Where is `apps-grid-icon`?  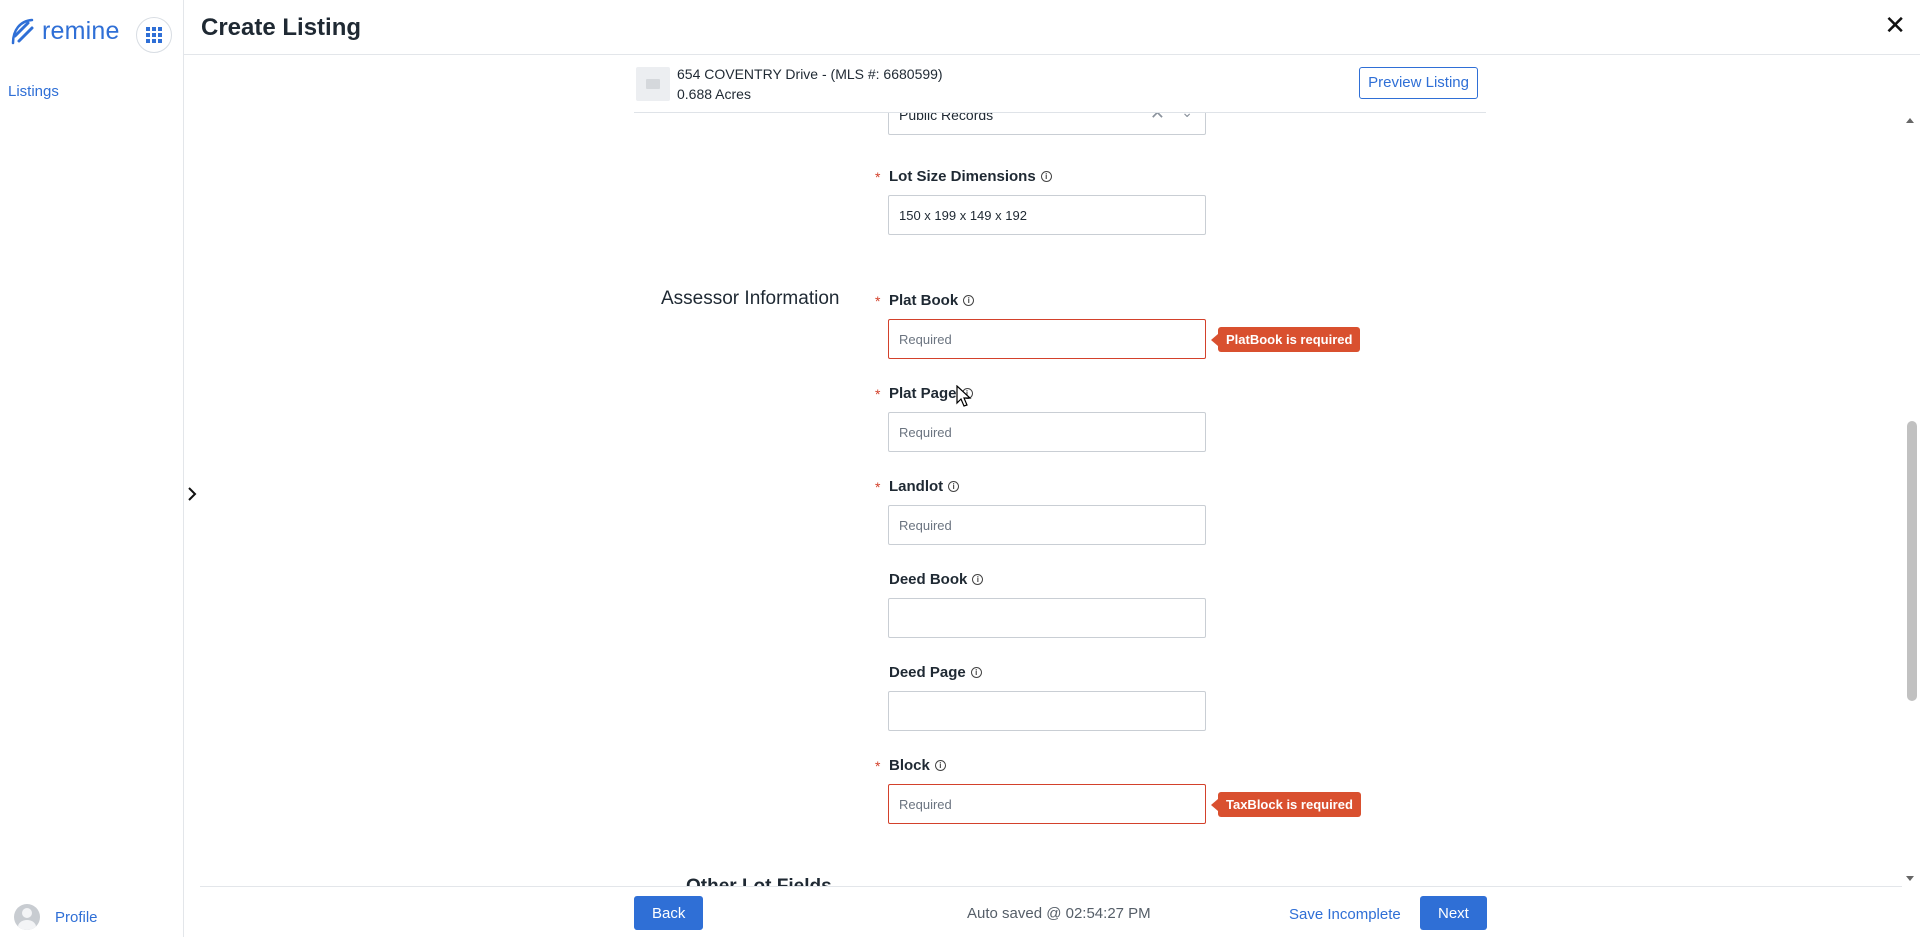
apps-grid-icon is located at coordinates (154, 35).